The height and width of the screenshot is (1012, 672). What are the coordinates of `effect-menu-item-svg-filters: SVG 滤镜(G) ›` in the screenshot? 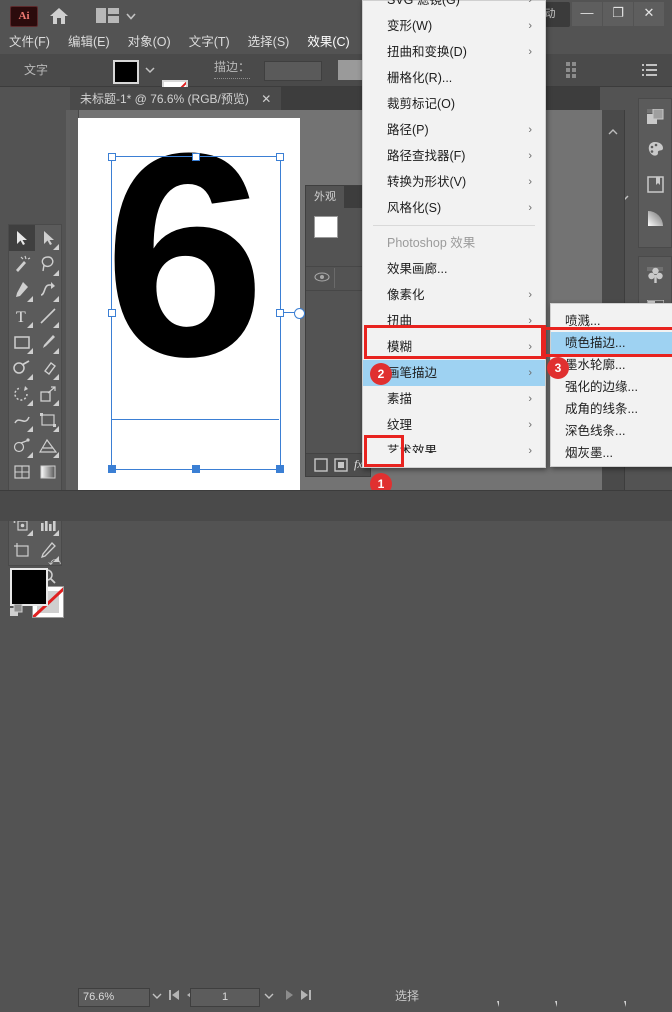 It's located at (454, 6).